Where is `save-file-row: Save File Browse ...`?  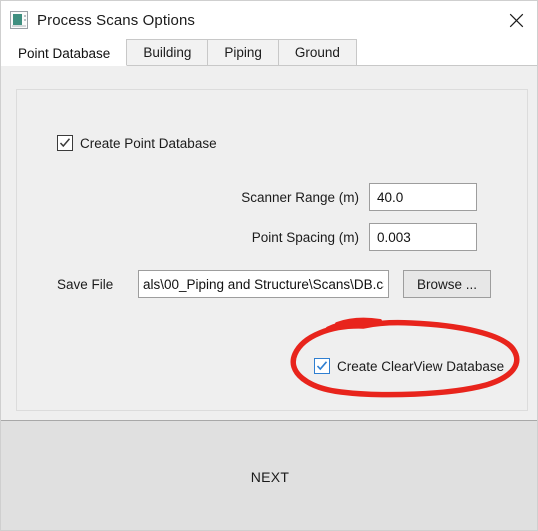
save-file-row: Save File Browse ... is located at coordinates (274, 284).